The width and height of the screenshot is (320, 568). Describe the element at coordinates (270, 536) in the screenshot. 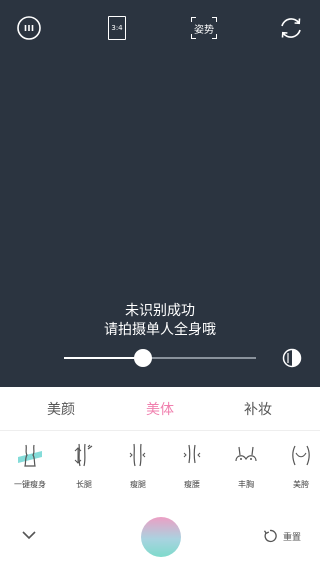

I see `reset-icon` at that location.